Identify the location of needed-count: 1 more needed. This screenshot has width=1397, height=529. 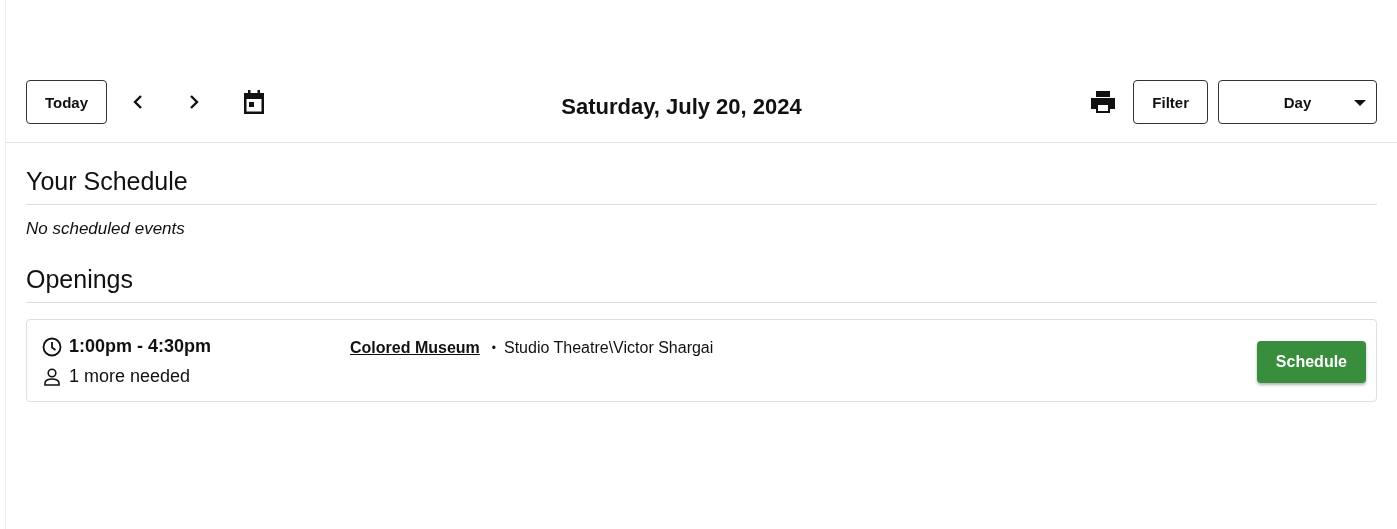
(130, 376).